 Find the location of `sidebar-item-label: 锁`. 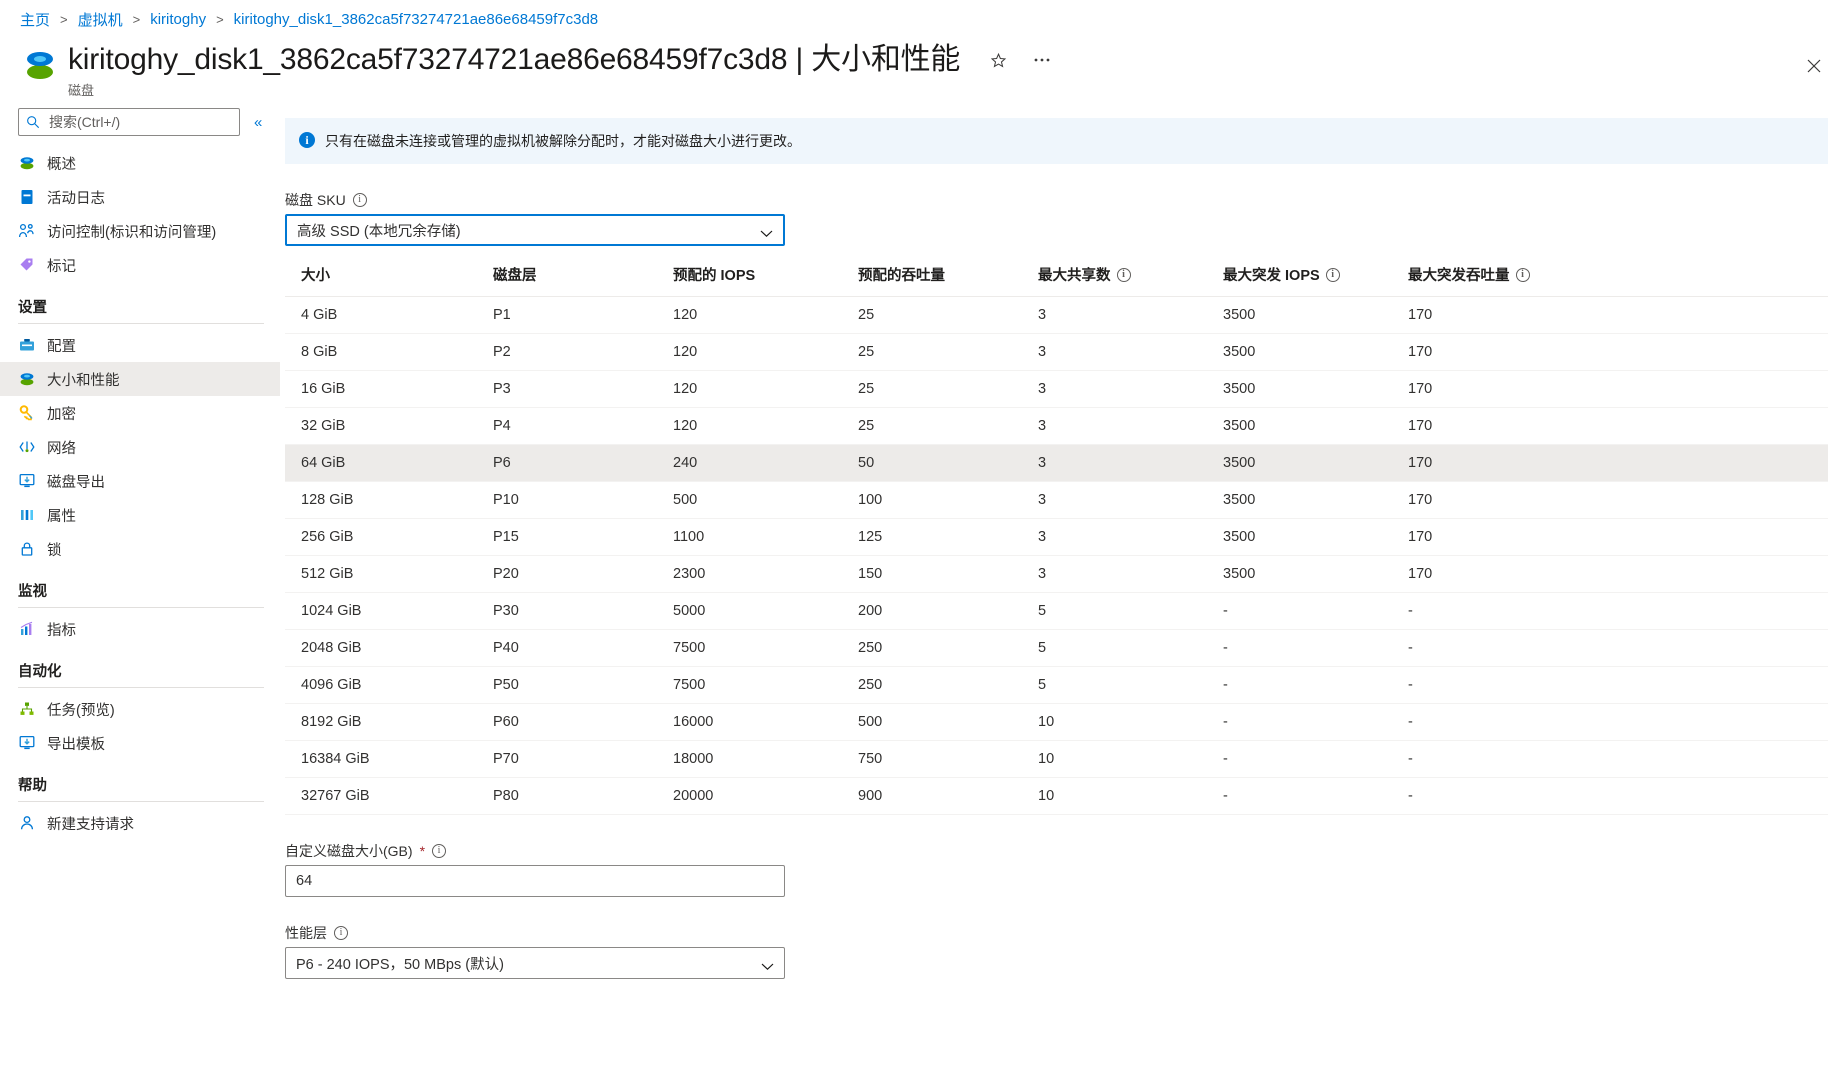

sidebar-item-label: 锁 is located at coordinates (54, 550).